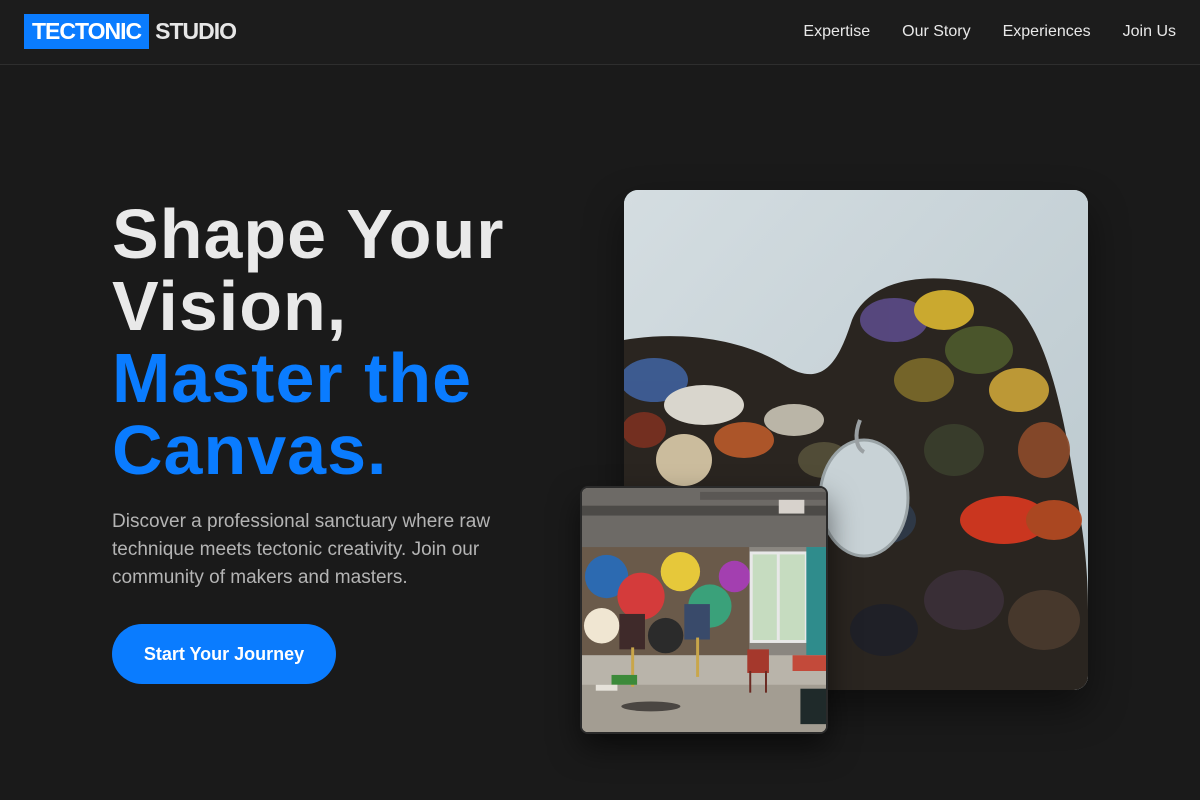  What do you see at coordinates (1149, 32) in the screenshot?
I see `nav-link-join-us: Join Us` at bounding box center [1149, 32].